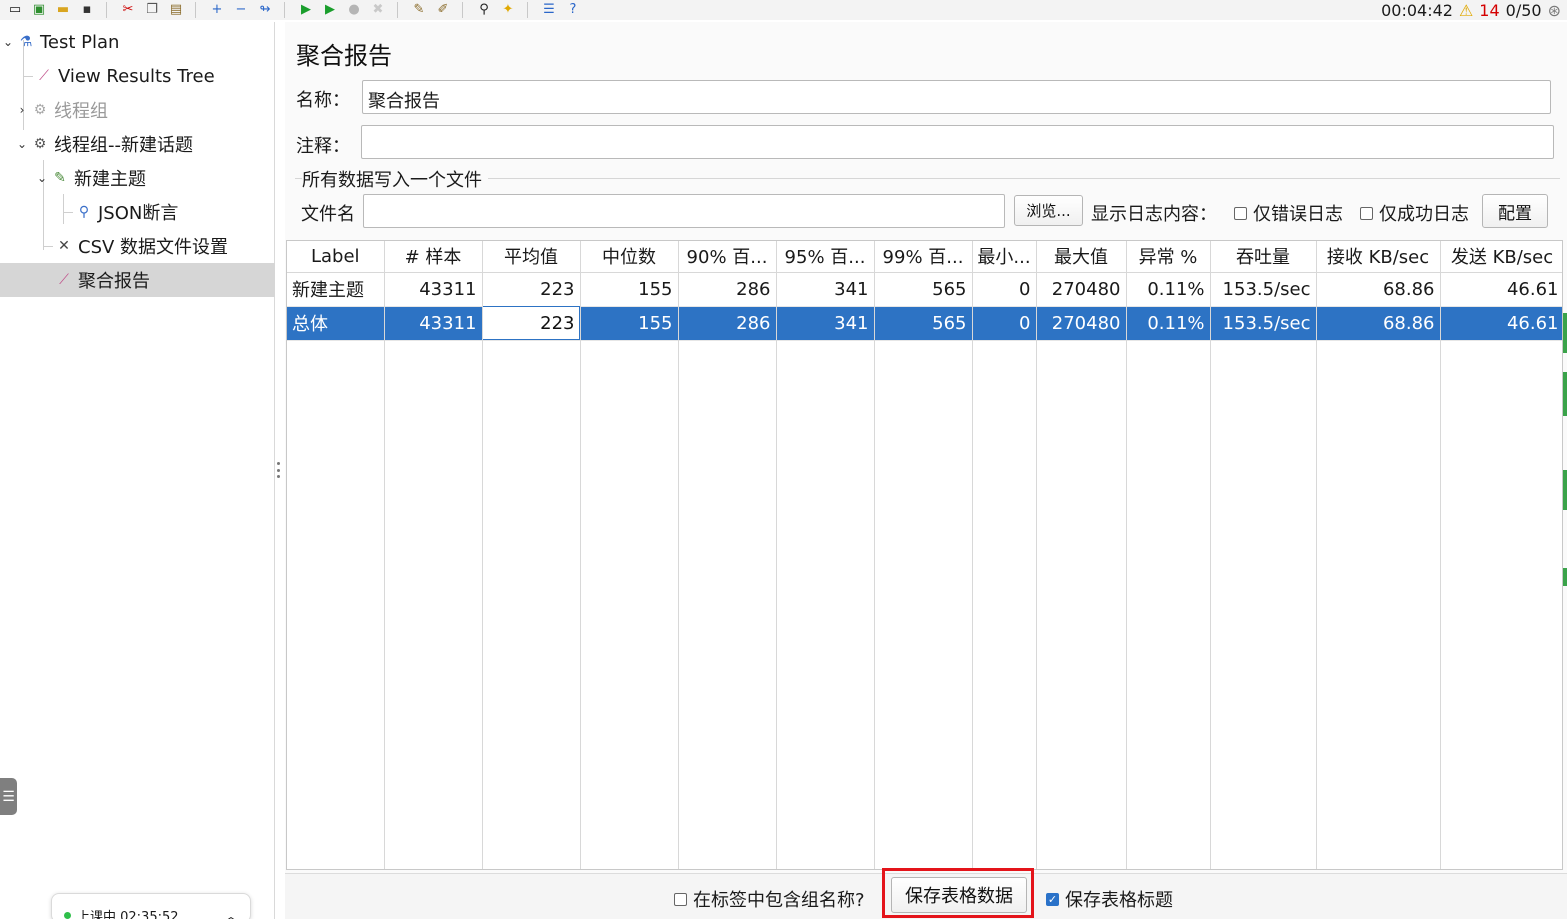  Describe the element at coordinates (90, 178) in the screenshot. I see `tree-item-new-topic-sampler: ⌄ ✎ 新建主题` at that location.